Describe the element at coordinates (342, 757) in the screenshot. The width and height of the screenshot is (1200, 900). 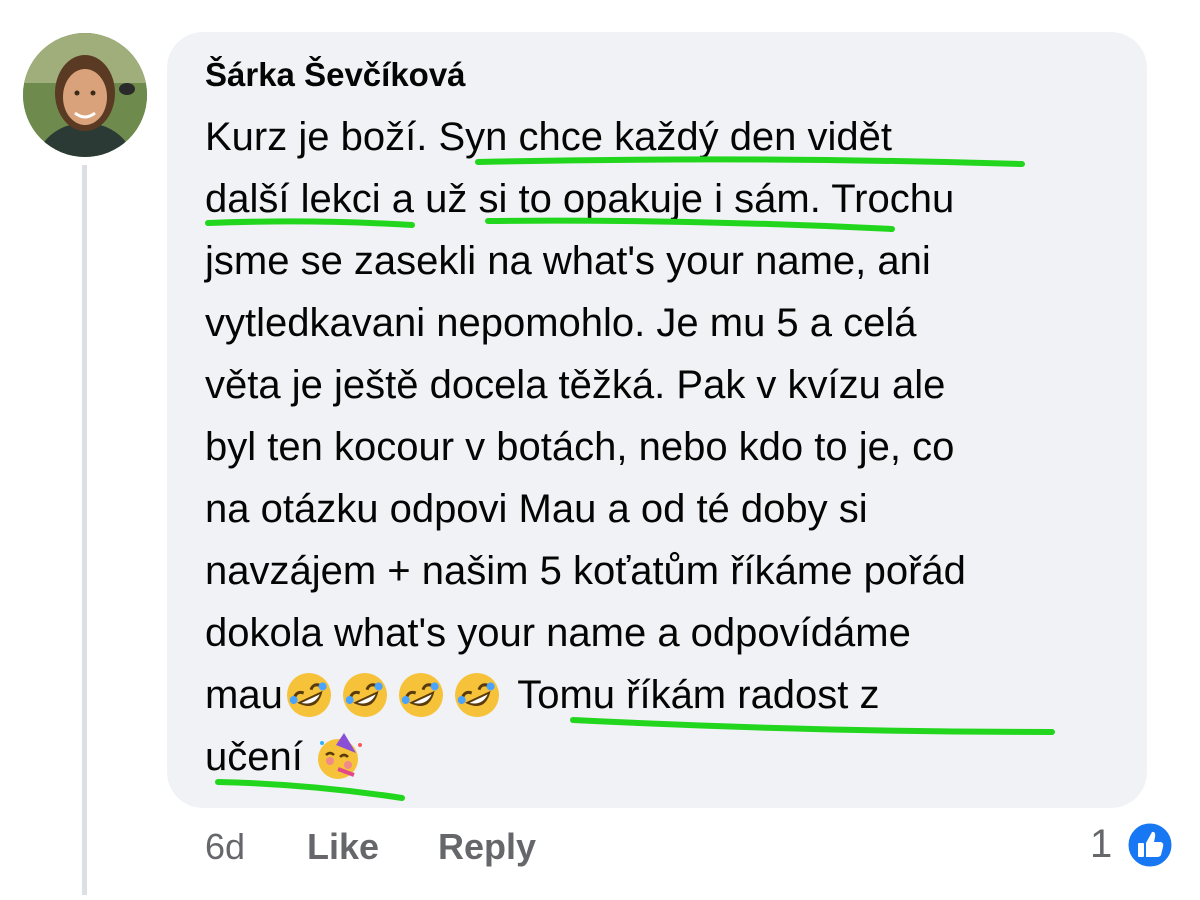
I see `partying-face-emoji-icon` at that location.